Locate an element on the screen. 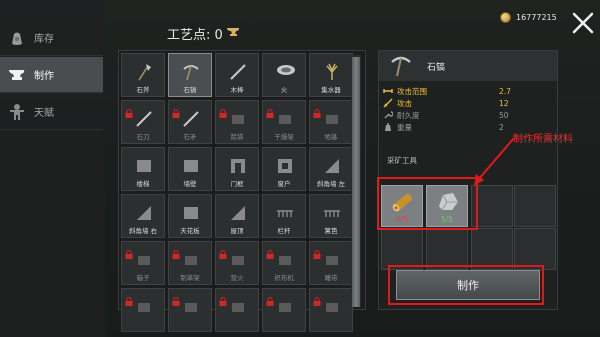 The image size is (600, 337). recipe-cell: 石镐 is located at coordinates (190, 75).